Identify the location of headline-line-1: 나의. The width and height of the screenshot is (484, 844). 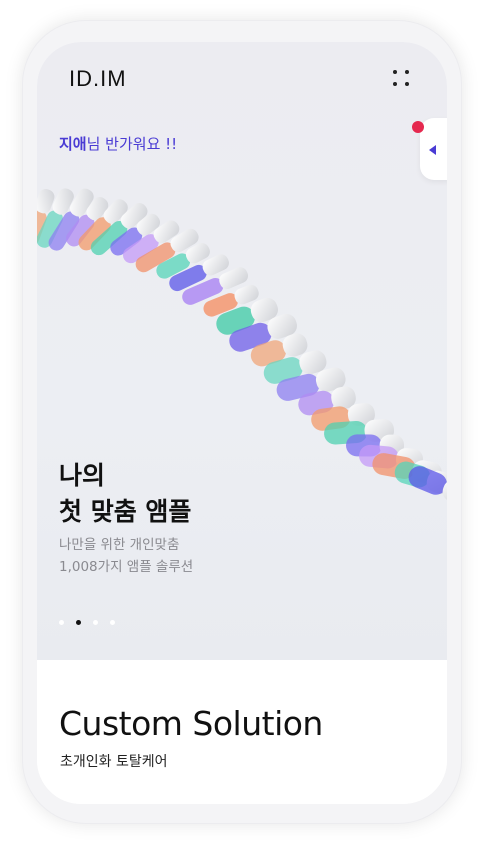
(82, 475).